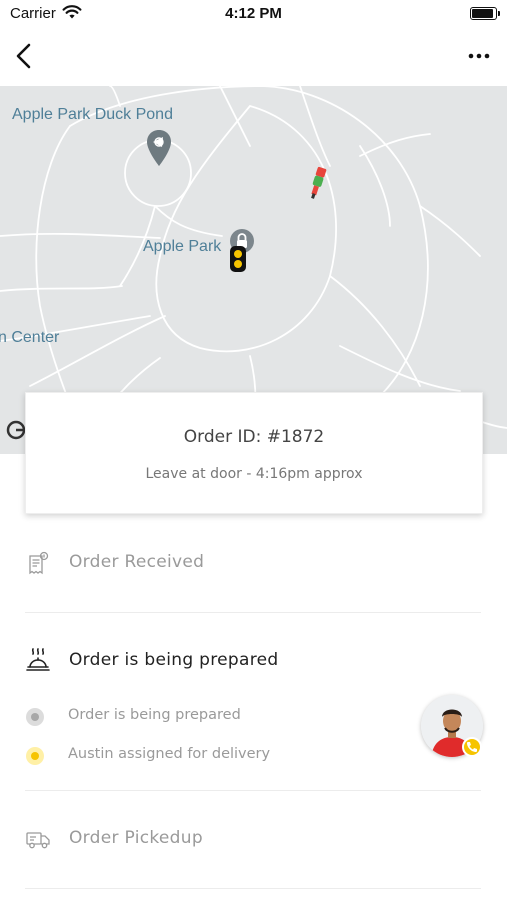 This screenshot has width=507, height=900. I want to click on order-id: Order ID: #1872, so click(254, 437).